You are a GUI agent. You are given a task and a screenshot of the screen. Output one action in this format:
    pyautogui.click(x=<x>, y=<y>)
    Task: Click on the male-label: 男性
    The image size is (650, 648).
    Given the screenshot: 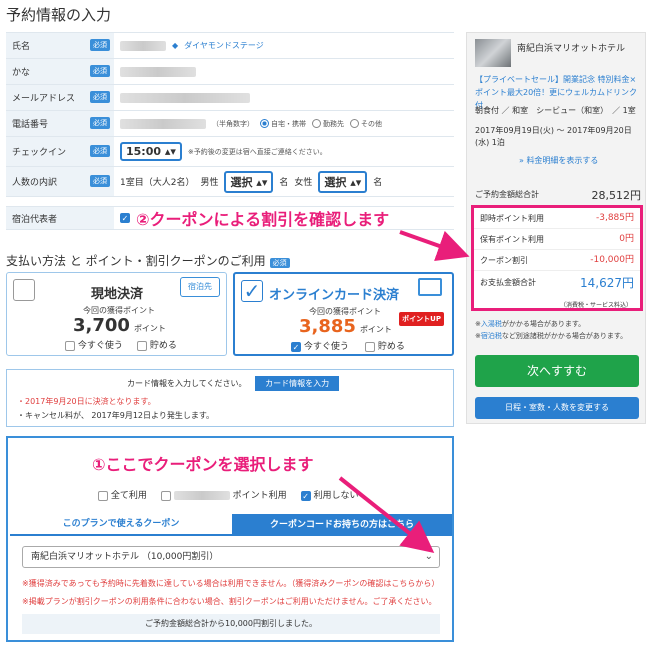 What is the action you would take?
    pyautogui.click(x=209, y=183)
    